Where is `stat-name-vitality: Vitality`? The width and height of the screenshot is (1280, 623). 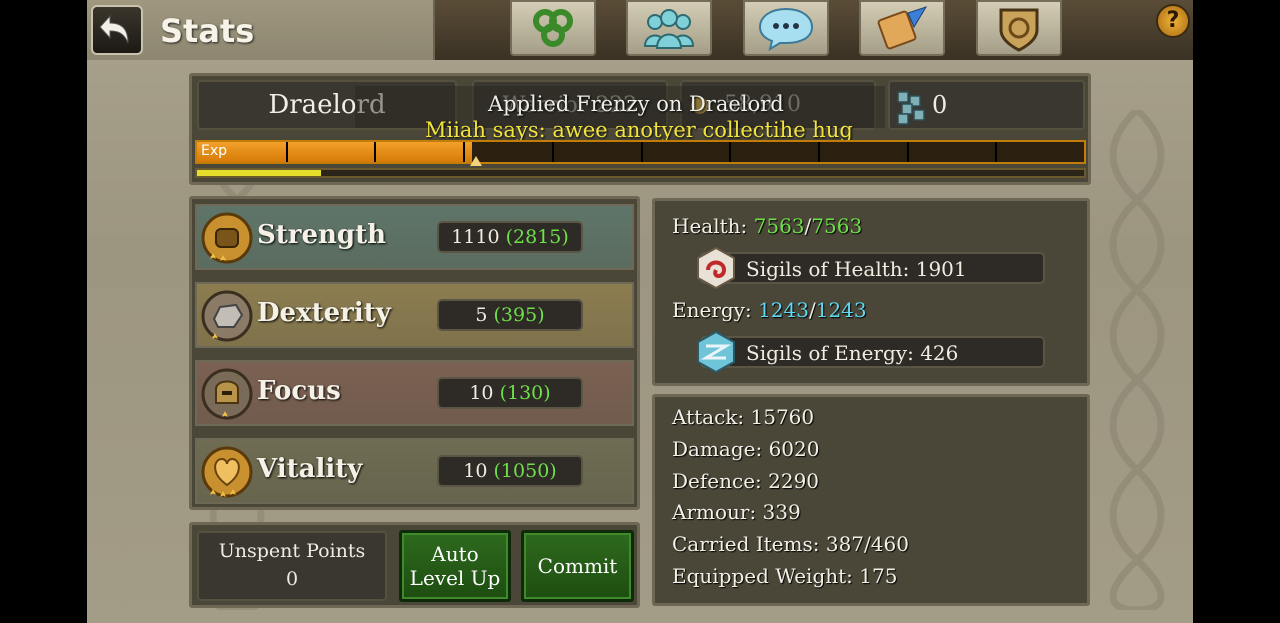 stat-name-vitality: Vitality is located at coordinates (310, 469).